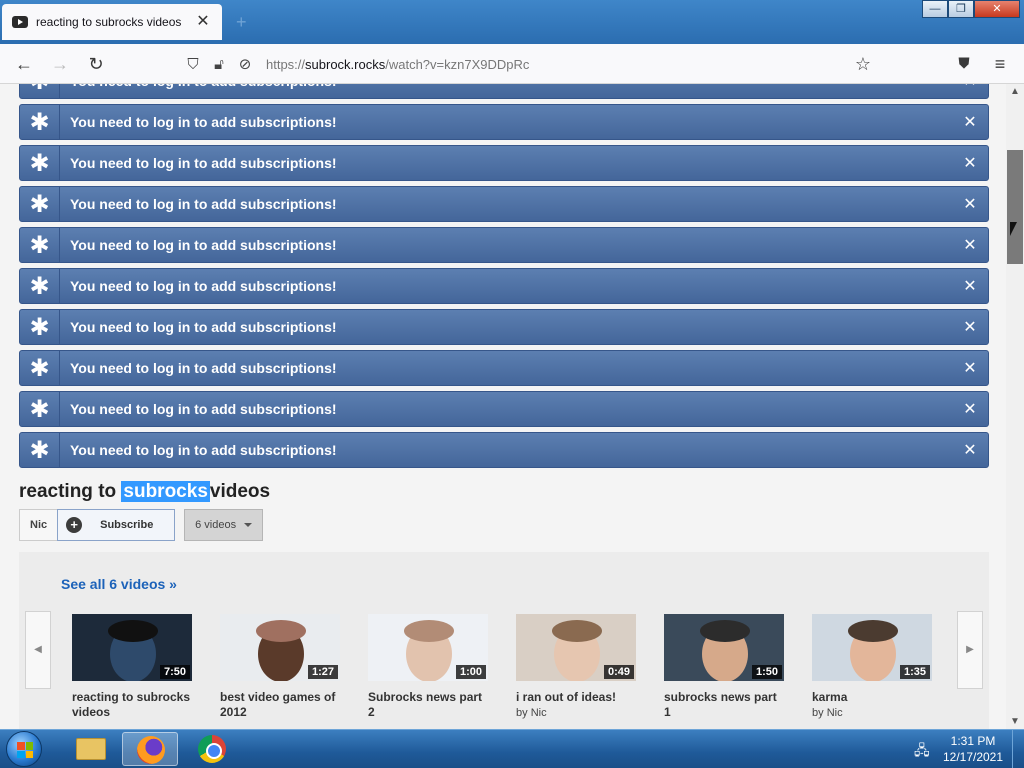  Describe the element at coordinates (224, 525) in the screenshot. I see `videos-dropdown-button: 6 videos` at that location.